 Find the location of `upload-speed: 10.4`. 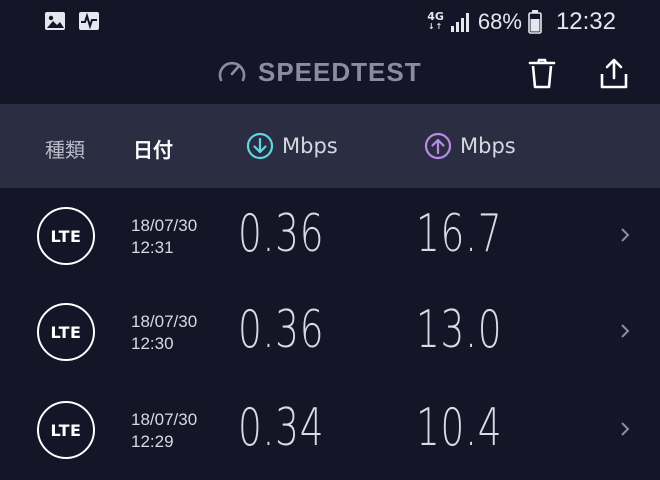

upload-speed: 10.4 is located at coordinates (459, 428).